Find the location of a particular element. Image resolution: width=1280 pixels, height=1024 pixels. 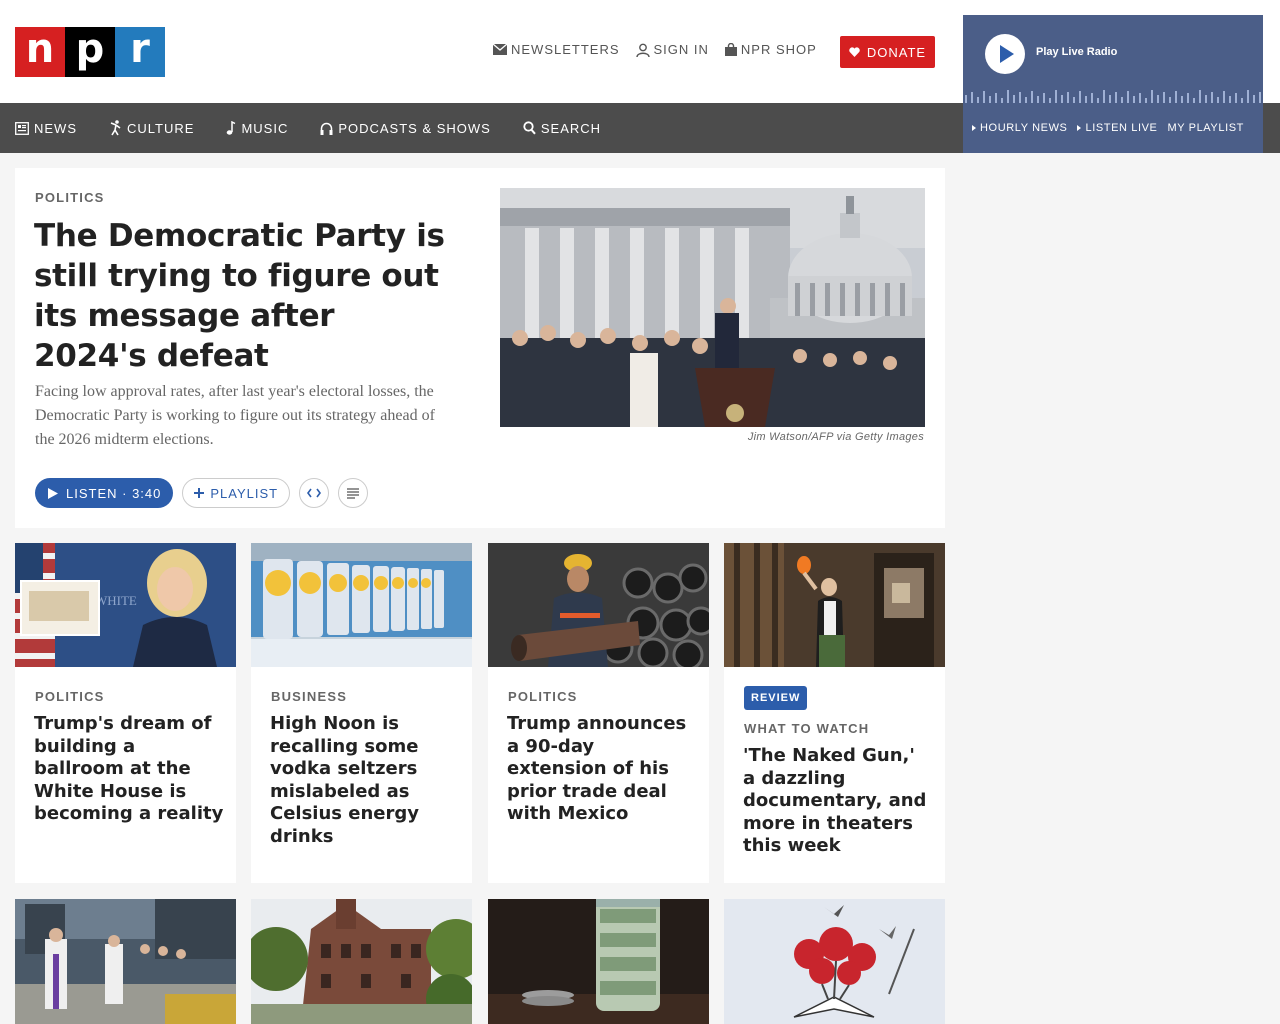

nav-culture-label: CULTURE is located at coordinates (161, 128).